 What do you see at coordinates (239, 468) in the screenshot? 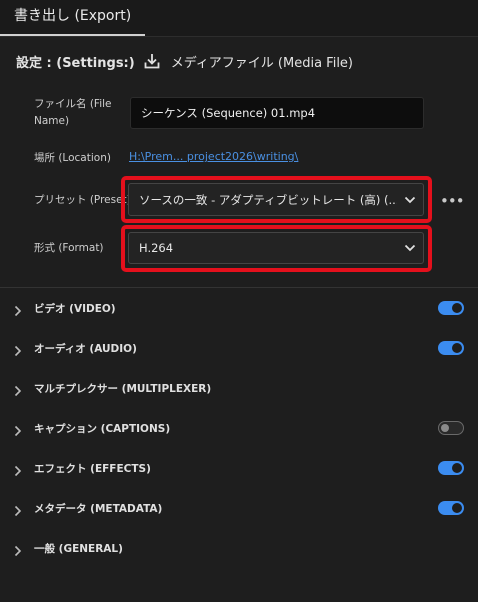
I see `section-row: エフェクト (EFFECTS)` at bounding box center [239, 468].